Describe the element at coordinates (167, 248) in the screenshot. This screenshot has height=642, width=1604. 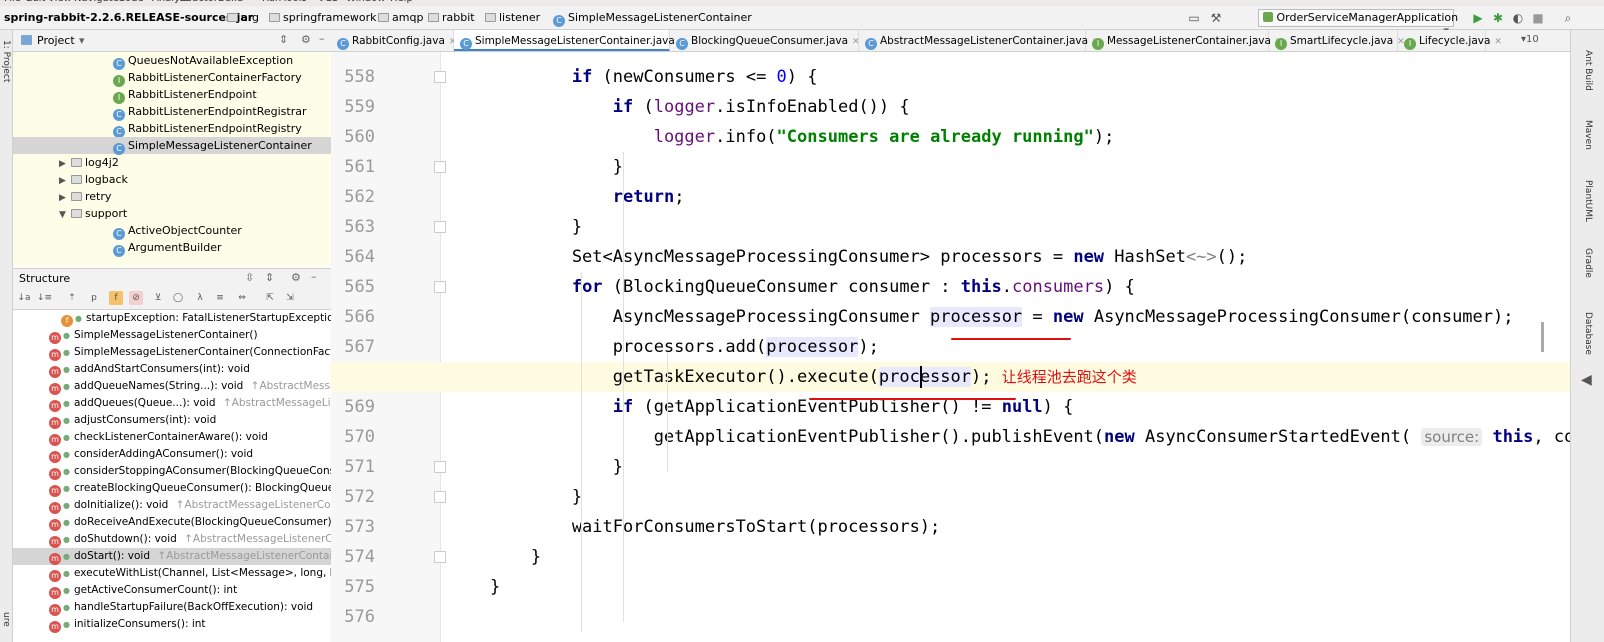
I see `tree-item: C ArgumentBuilder` at that location.